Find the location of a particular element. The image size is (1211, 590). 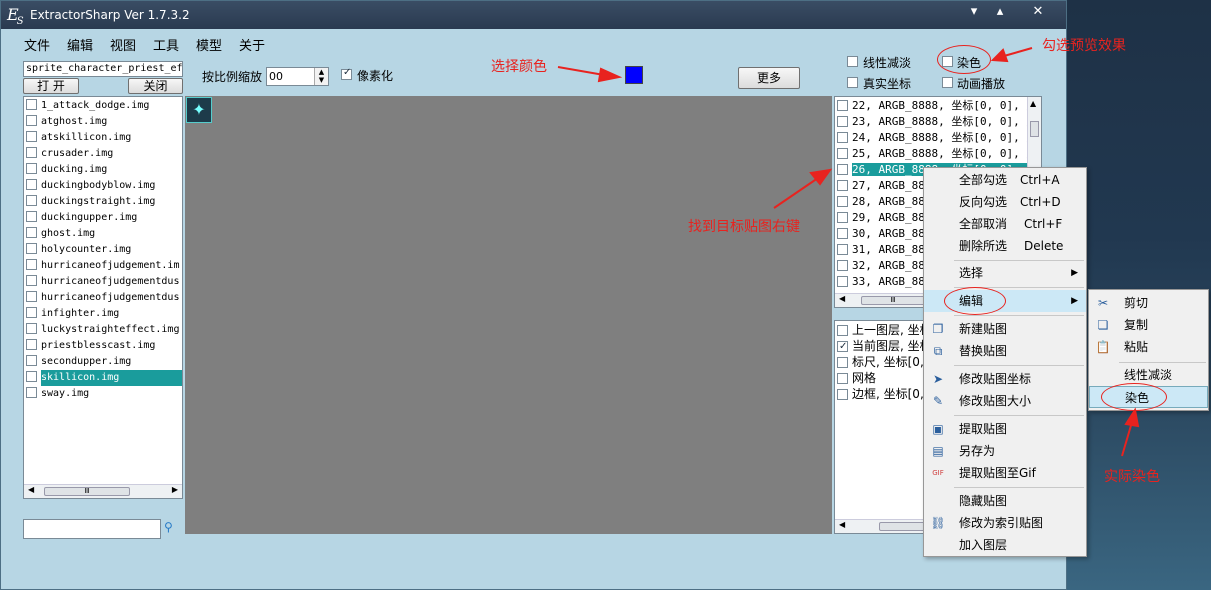

open-button: 打 开 is located at coordinates (51, 86).